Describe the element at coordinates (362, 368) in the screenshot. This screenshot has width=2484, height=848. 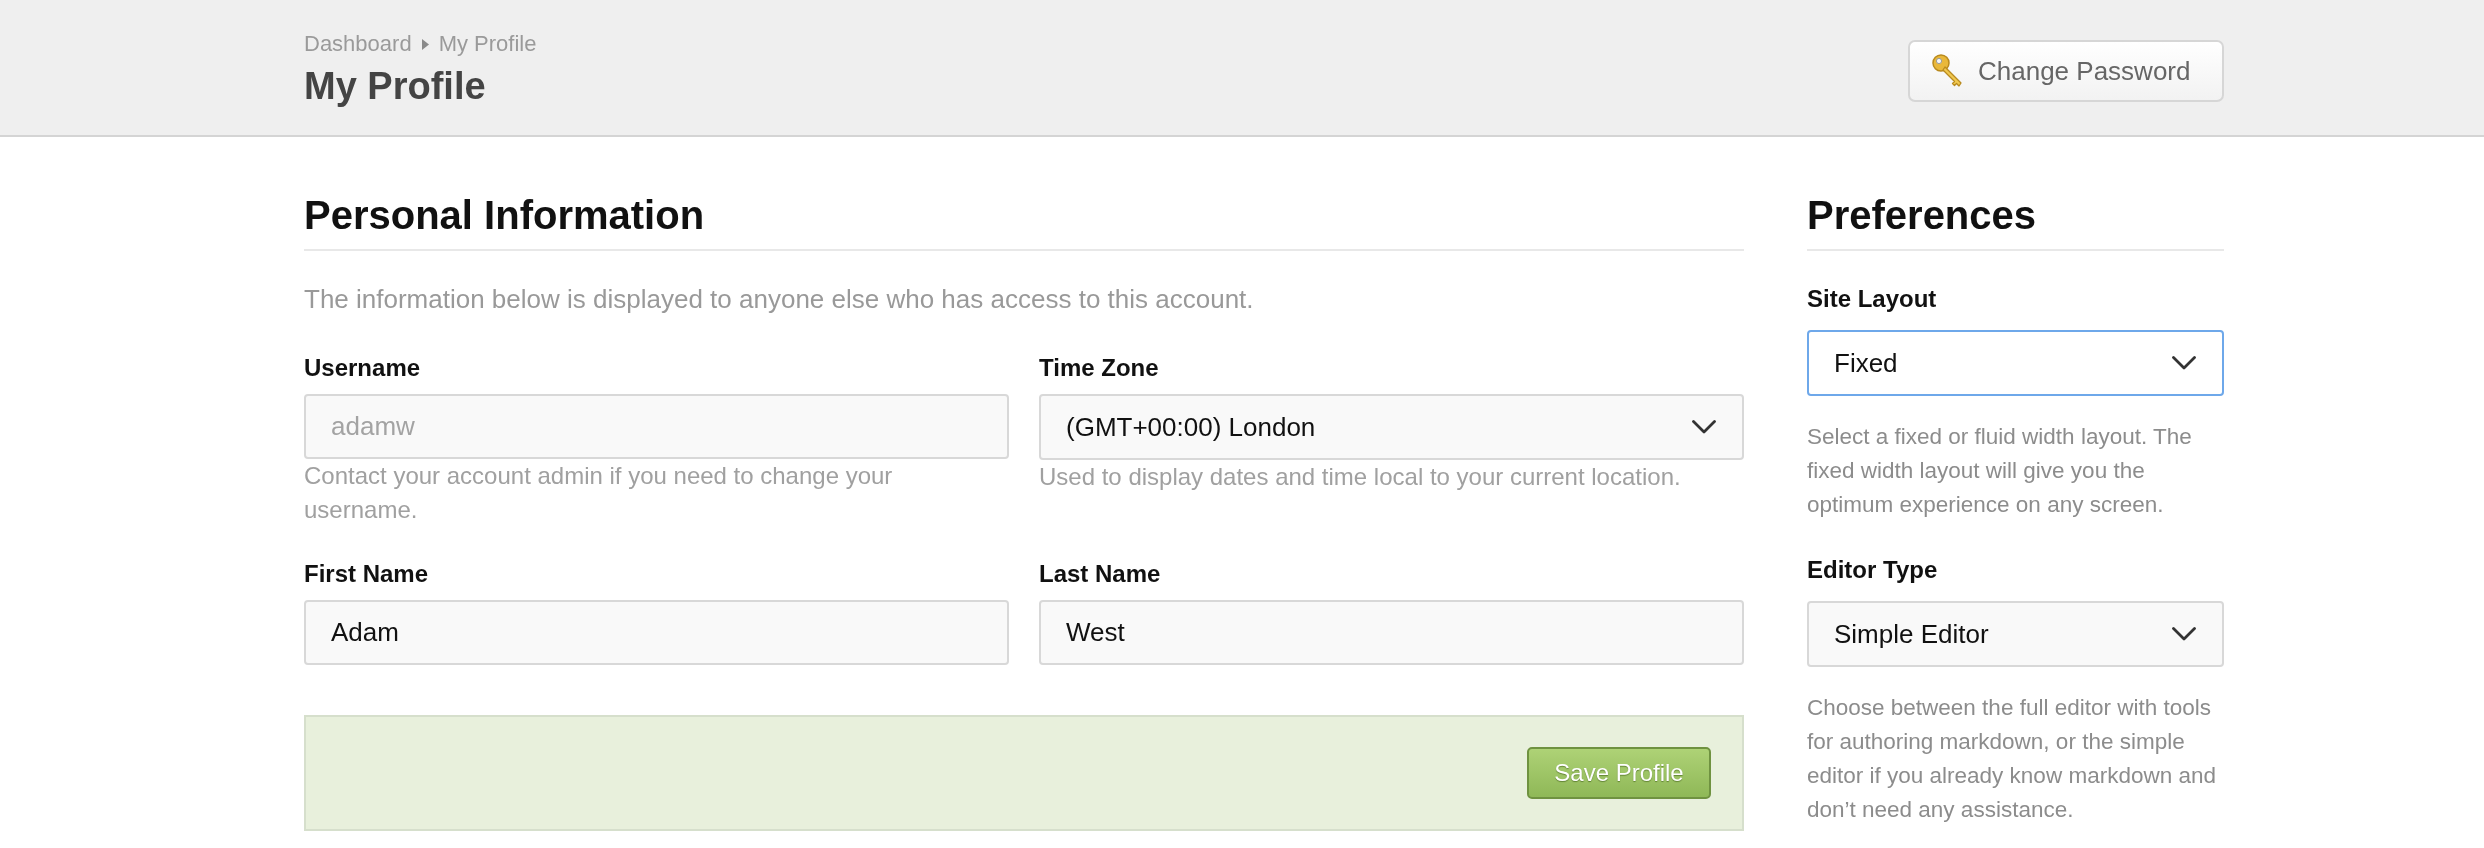
I see `field-label: Username` at that location.